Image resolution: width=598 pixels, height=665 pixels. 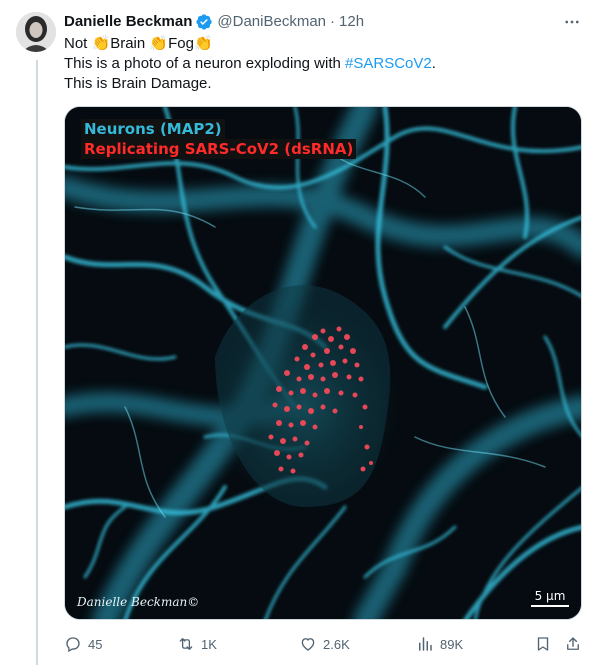 I want to click on reply-icon, so click(x=73, y=645).